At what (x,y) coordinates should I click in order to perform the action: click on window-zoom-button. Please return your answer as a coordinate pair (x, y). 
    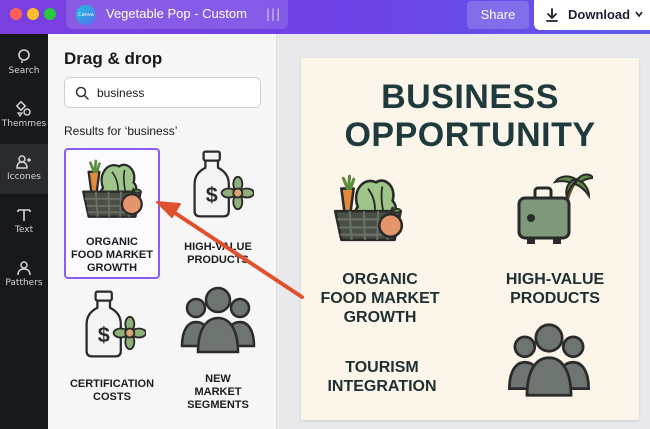
    Looking at the image, I should click on (50, 14).